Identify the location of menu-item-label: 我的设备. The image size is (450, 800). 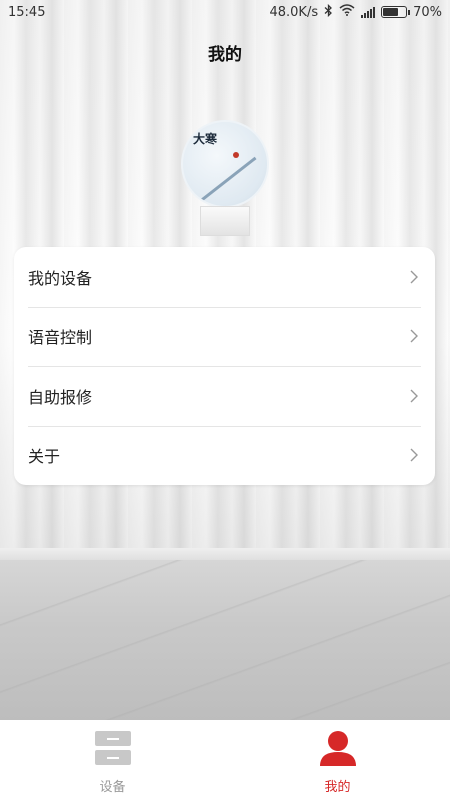
(60, 278).